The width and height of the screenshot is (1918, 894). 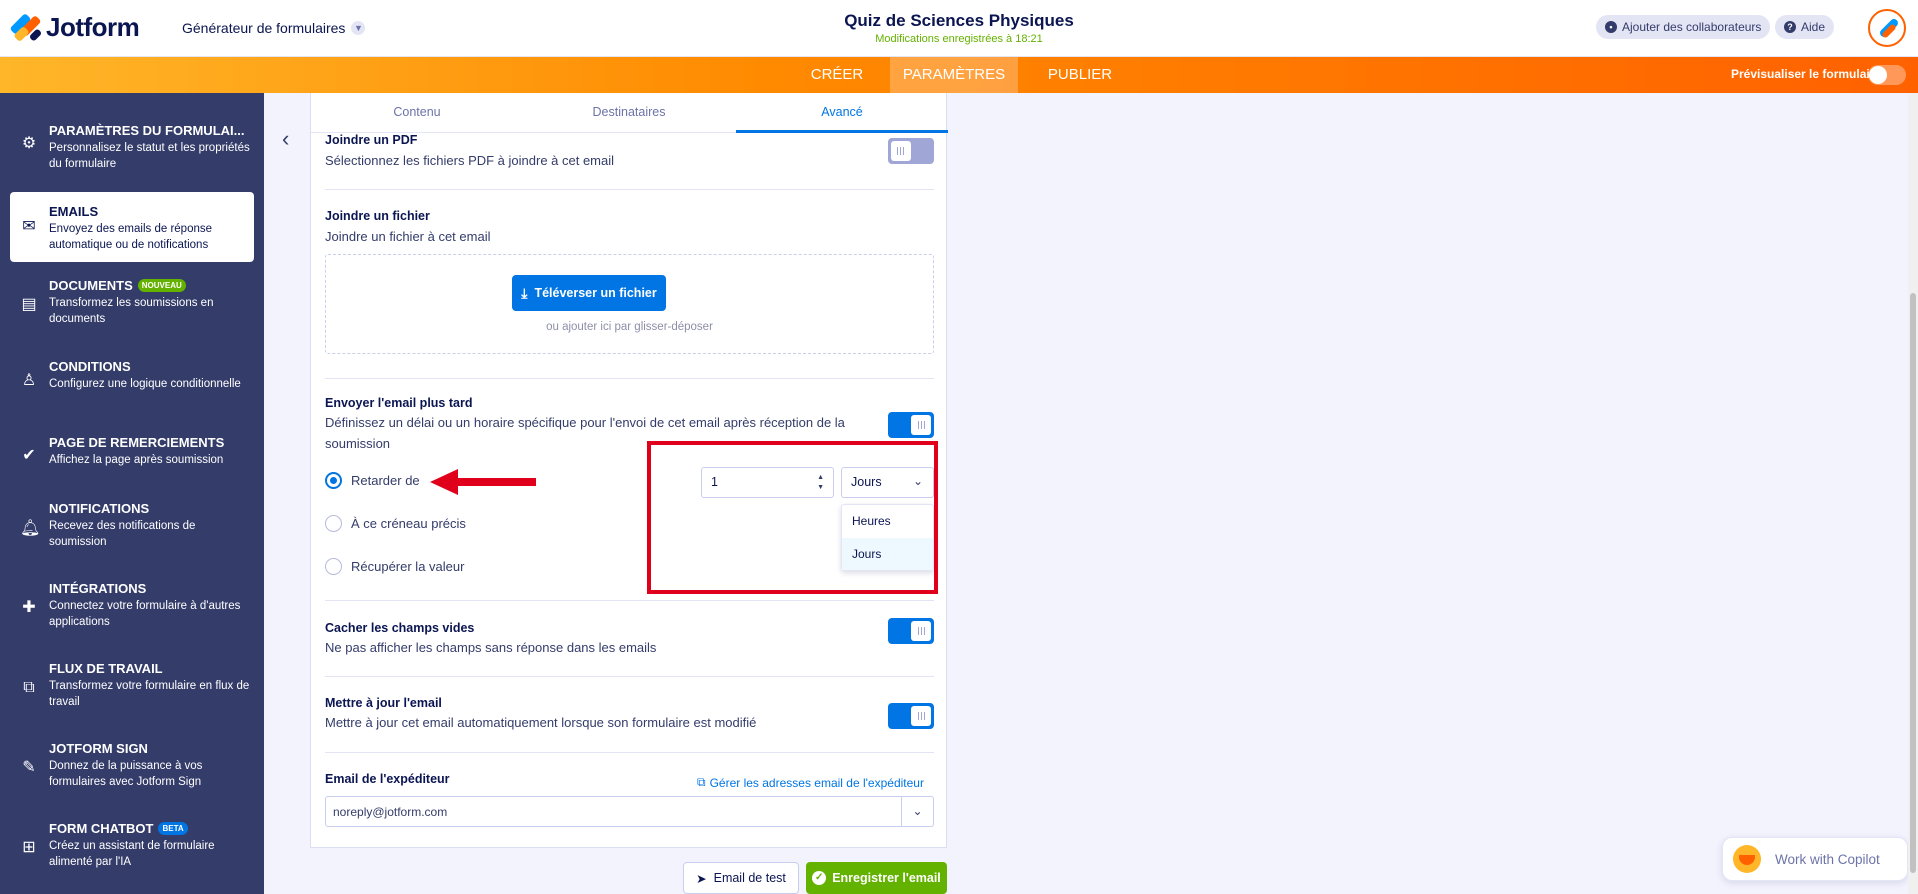 What do you see at coordinates (91, 285) in the screenshot?
I see `sidebar-item-title-text: DOCUMENTS` at bounding box center [91, 285].